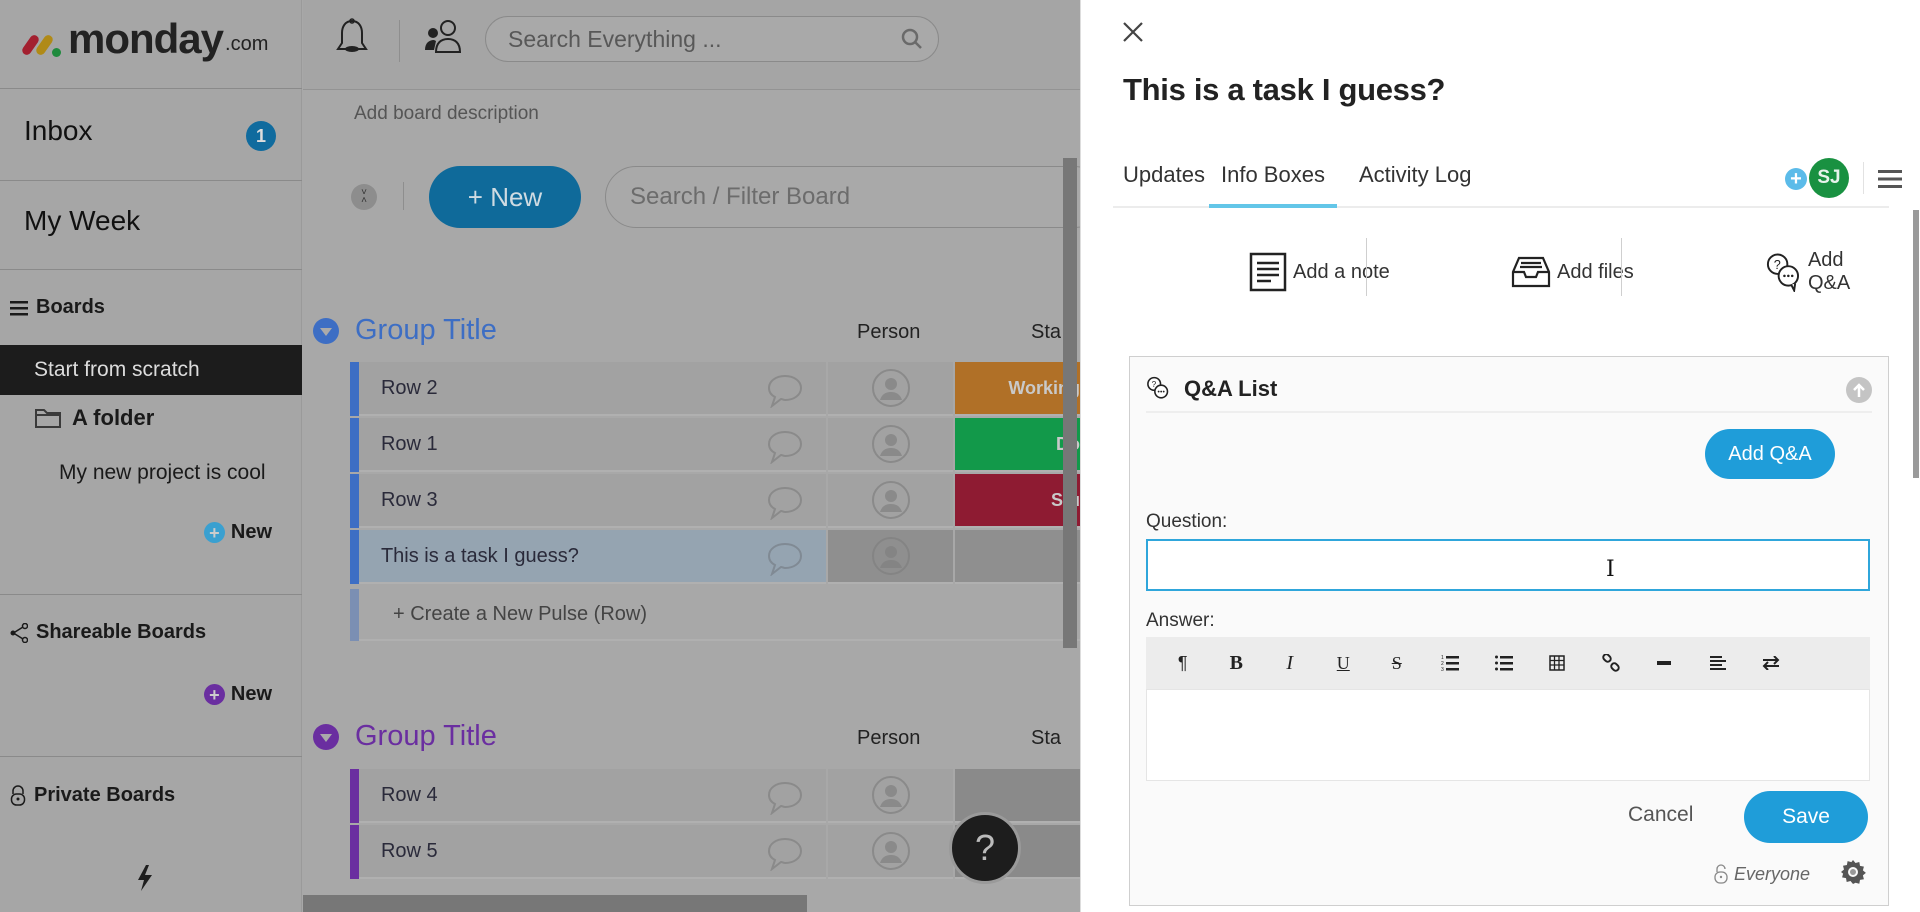 The height and width of the screenshot is (912, 1920). Describe the element at coordinates (912, 39) in the screenshot. I see `search-icon` at that location.